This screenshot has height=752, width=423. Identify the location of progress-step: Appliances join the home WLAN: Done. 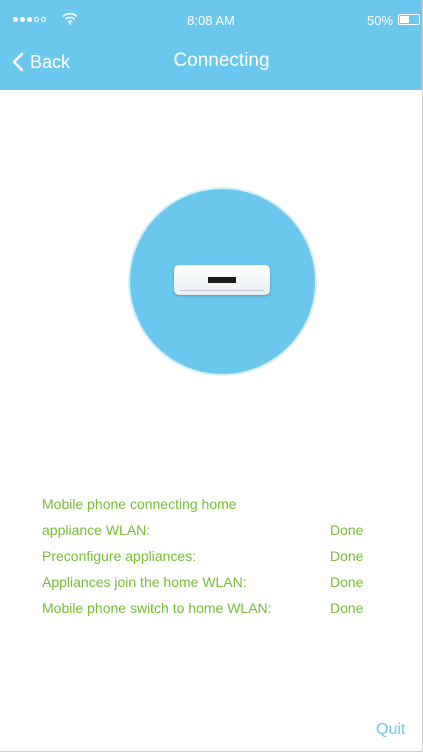
(217, 582).